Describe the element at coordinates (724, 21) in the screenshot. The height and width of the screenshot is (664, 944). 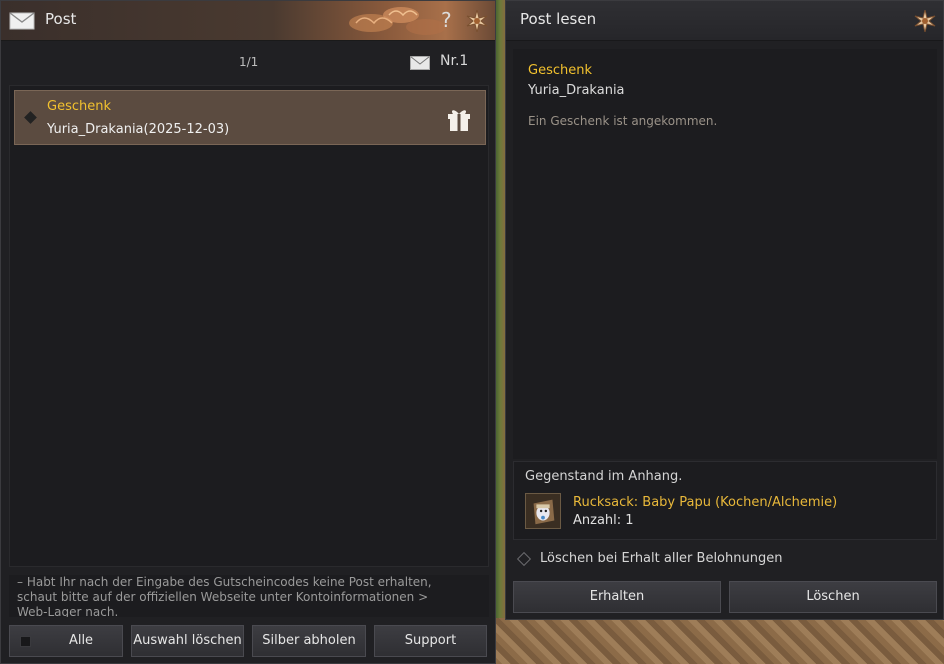
I see `read-mail-titlebar: Post lesen` at that location.